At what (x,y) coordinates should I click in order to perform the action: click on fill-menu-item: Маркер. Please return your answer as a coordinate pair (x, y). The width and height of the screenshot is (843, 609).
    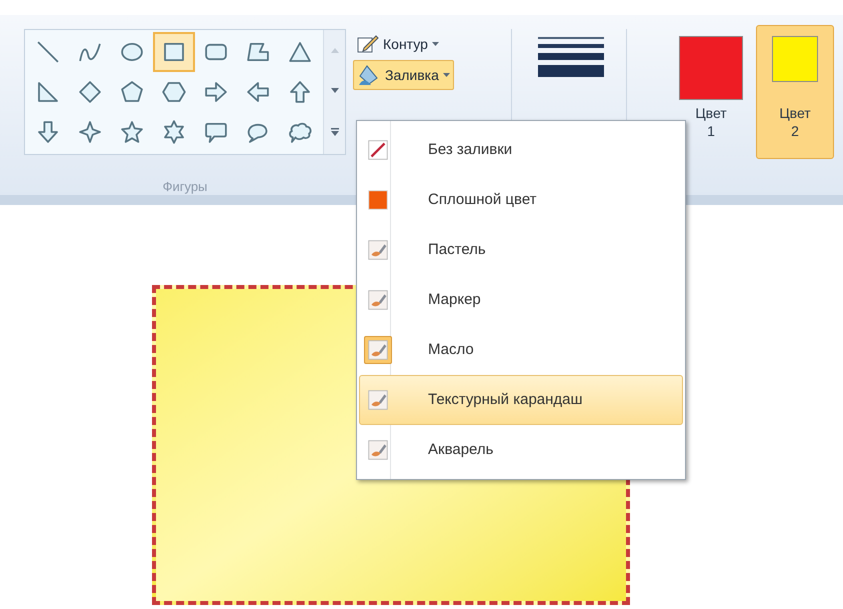
    Looking at the image, I should click on (521, 300).